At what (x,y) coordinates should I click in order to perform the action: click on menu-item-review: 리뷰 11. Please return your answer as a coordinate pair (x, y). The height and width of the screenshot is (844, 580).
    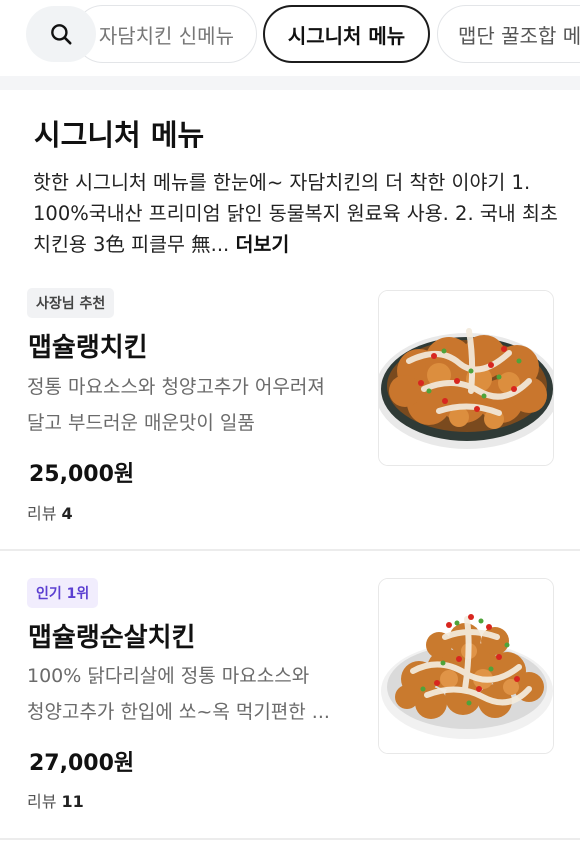
    Looking at the image, I should click on (55, 800).